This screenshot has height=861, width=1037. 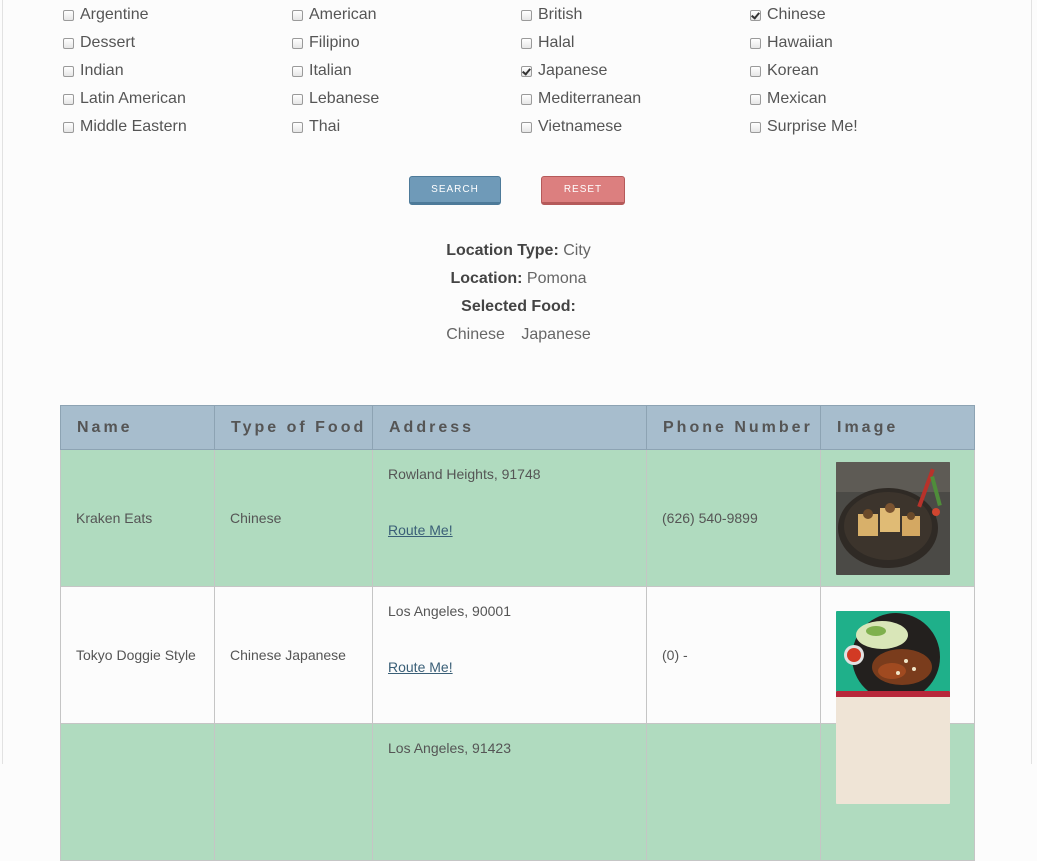 I want to click on filter-japanese: Japanese, so click(x=564, y=71).